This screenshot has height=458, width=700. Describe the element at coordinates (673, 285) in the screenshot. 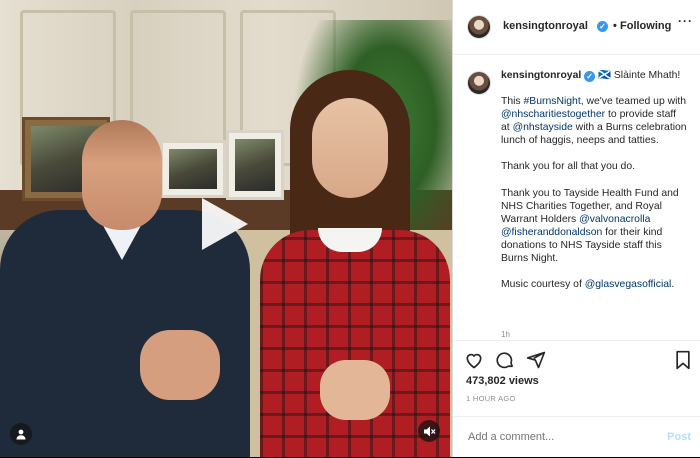

I see `caption-text-fragment: .` at that location.